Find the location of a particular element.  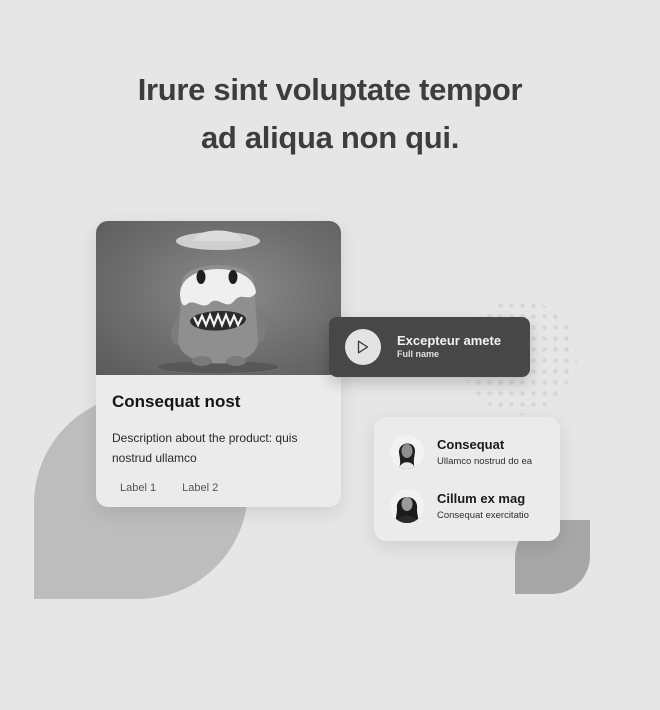

product-labels: Label 1 Label 2 is located at coordinates (218, 488).